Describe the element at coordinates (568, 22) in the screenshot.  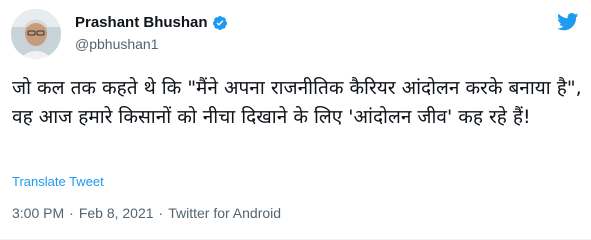
I see `twitter-bird-icon` at that location.